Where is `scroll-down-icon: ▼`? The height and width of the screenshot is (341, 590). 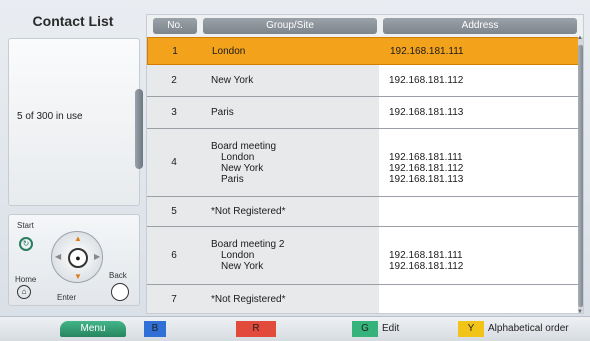
scroll-down-icon: ▼ is located at coordinates (580, 312).